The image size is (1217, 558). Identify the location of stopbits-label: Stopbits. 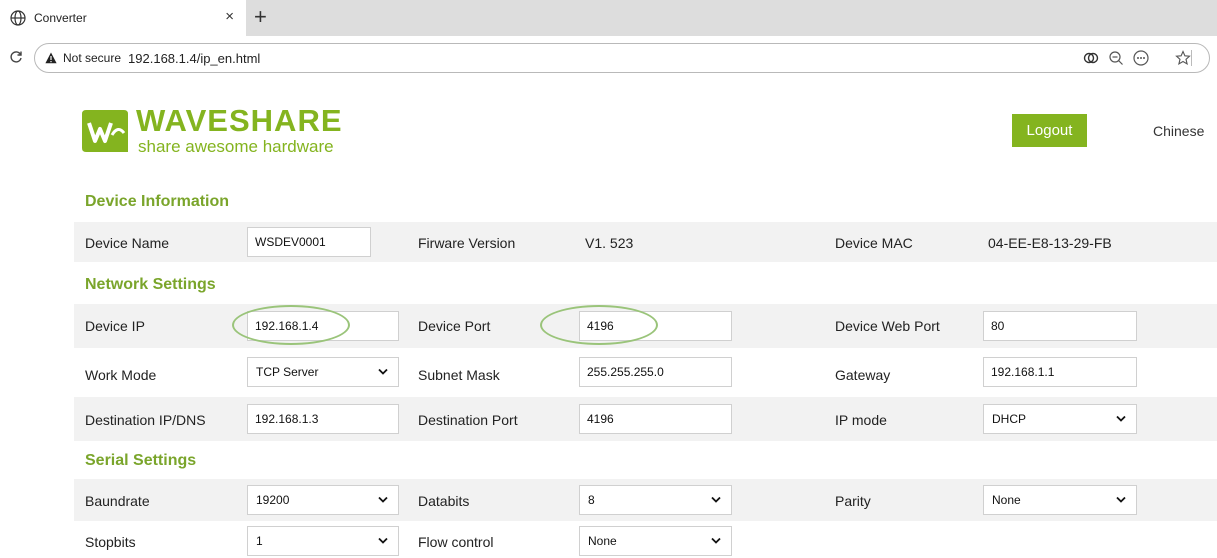
(110, 542).